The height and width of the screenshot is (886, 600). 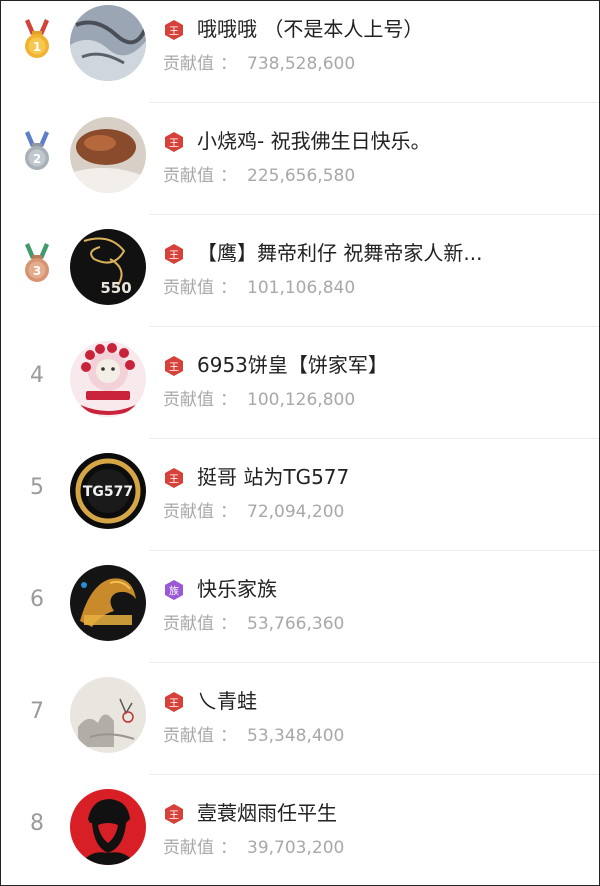 I want to click on avatar: TG577, so click(x=108, y=491).